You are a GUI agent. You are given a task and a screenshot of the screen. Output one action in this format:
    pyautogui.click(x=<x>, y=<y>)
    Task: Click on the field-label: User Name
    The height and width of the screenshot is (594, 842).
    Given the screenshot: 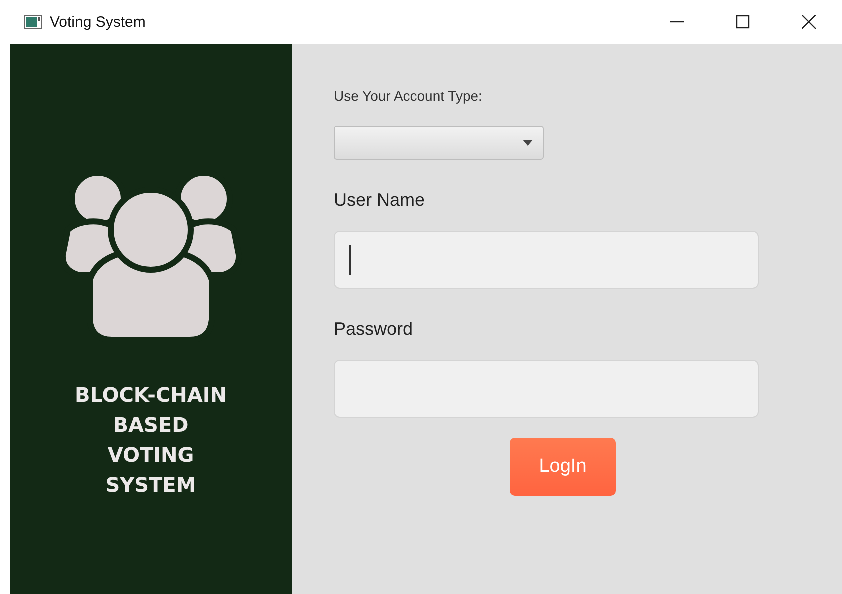 What is the action you would take?
    pyautogui.click(x=380, y=200)
    